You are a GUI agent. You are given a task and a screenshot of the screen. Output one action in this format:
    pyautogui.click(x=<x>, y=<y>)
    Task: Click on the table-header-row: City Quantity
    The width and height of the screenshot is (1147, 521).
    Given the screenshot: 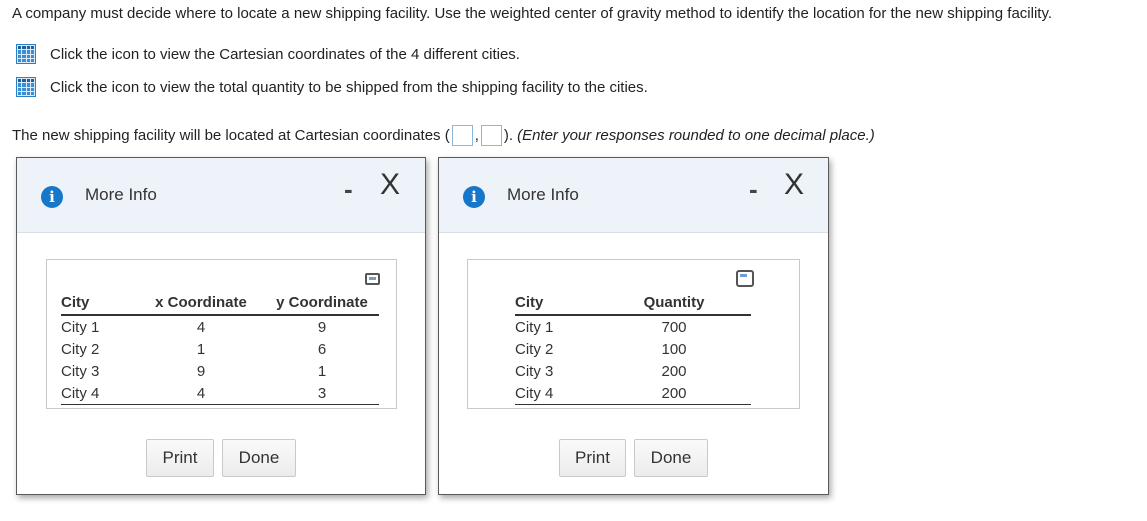 What is the action you would take?
    pyautogui.click(x=633, y=303)
    